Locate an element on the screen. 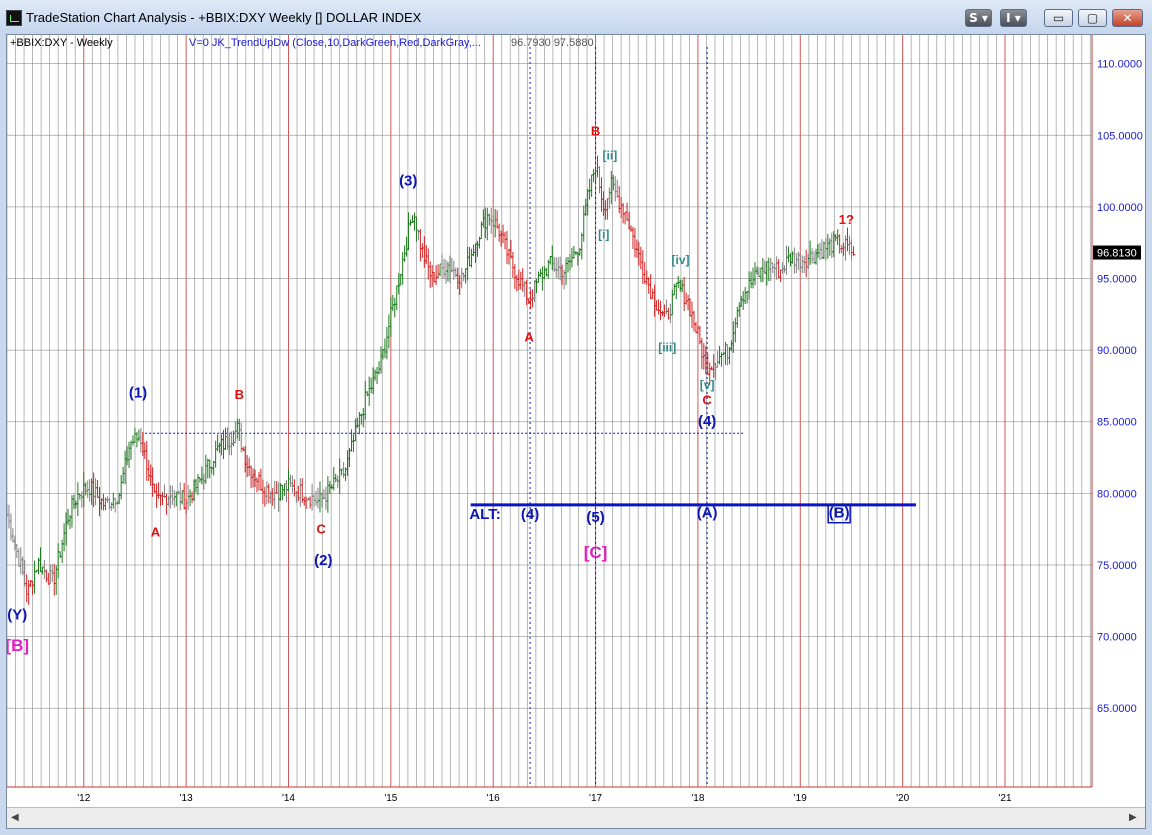 The image size is (1152, 835). last-price-label: 96.8130 is located at coordinates (1117, 254).